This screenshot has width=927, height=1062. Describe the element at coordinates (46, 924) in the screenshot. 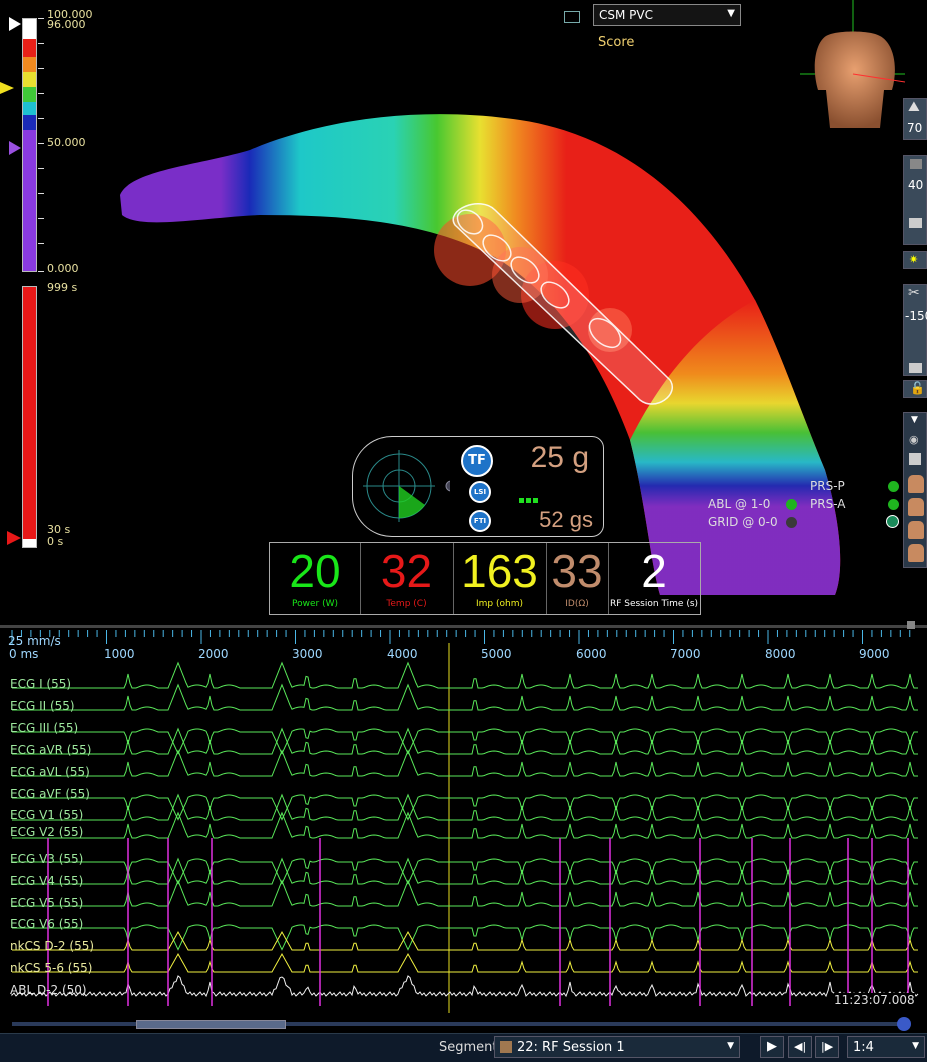

I see `channel-label: ECG V6 (55)` at that location.